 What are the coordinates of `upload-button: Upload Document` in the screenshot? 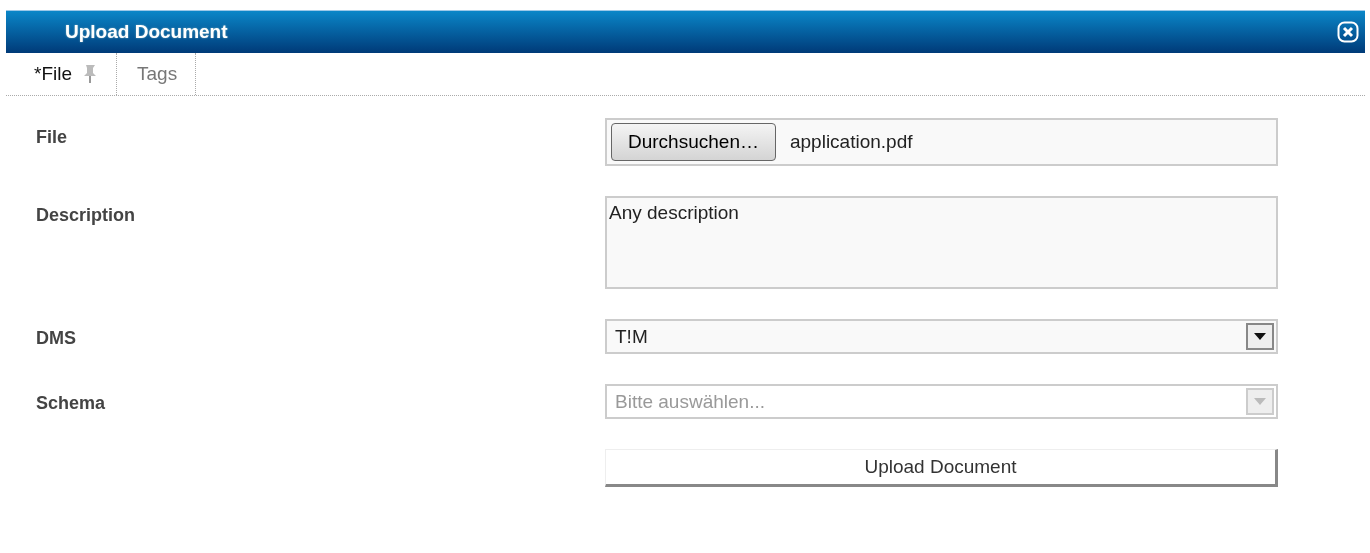 It's located at (941, 468).